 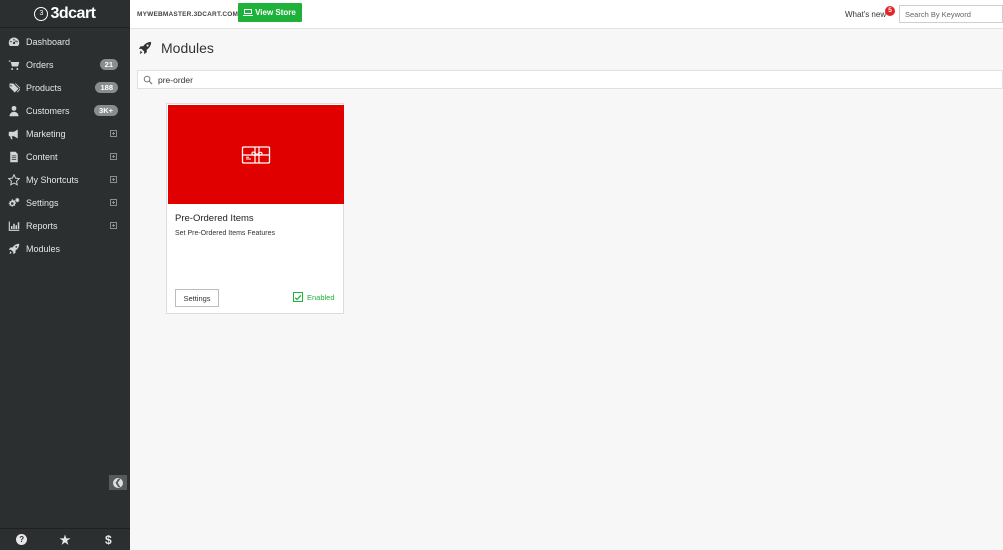 What do you see at coordinates (13, 156) in the screenshot?
I see `document-icon` at bounding box center [13, 156].